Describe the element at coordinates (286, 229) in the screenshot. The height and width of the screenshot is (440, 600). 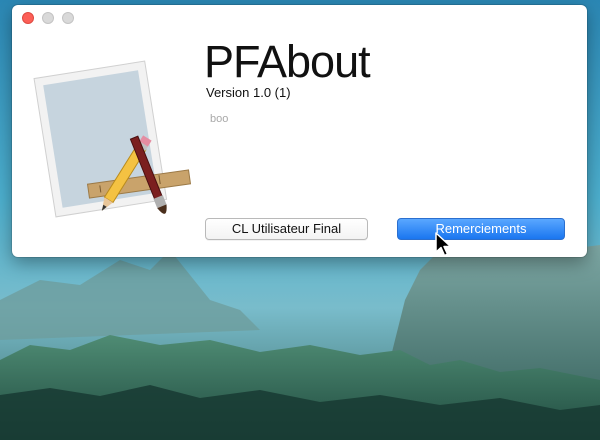
I see `eula-button: CL Utilisateur Final` at that location.